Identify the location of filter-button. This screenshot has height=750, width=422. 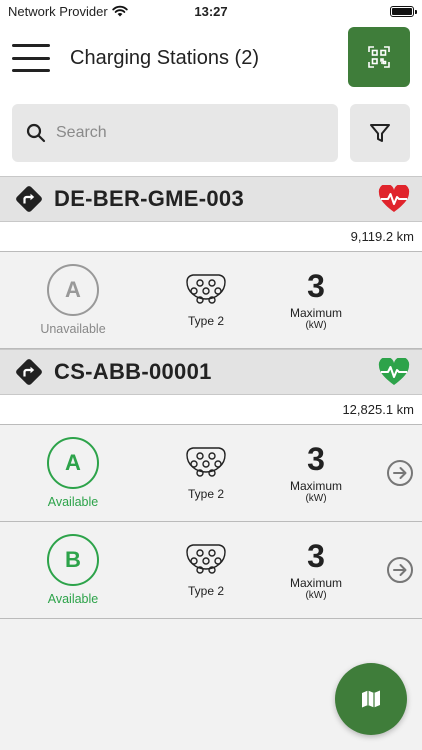
(380, 133).